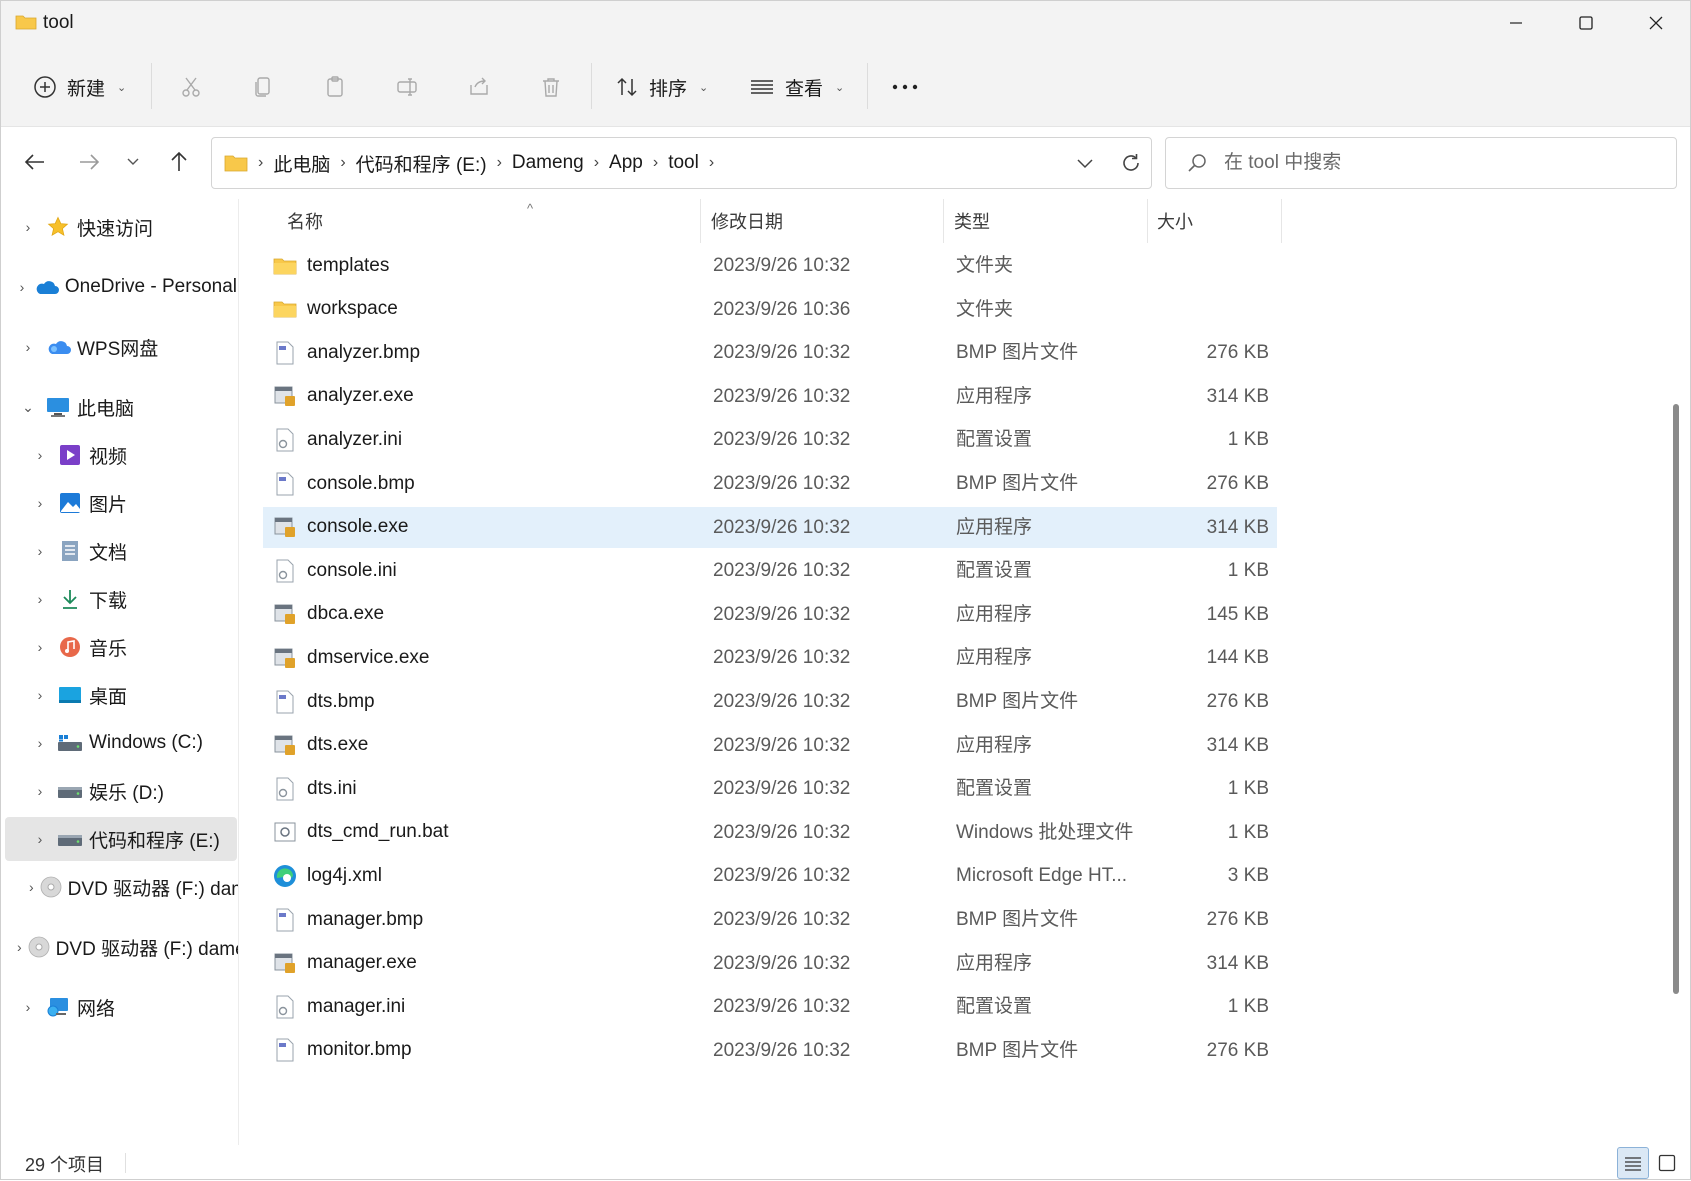 The image size is (1691, 1181). What do you see at coordinates (1131, 163) in the screenshot?
I see `refresh-button` at bounding box center [1131, 163].